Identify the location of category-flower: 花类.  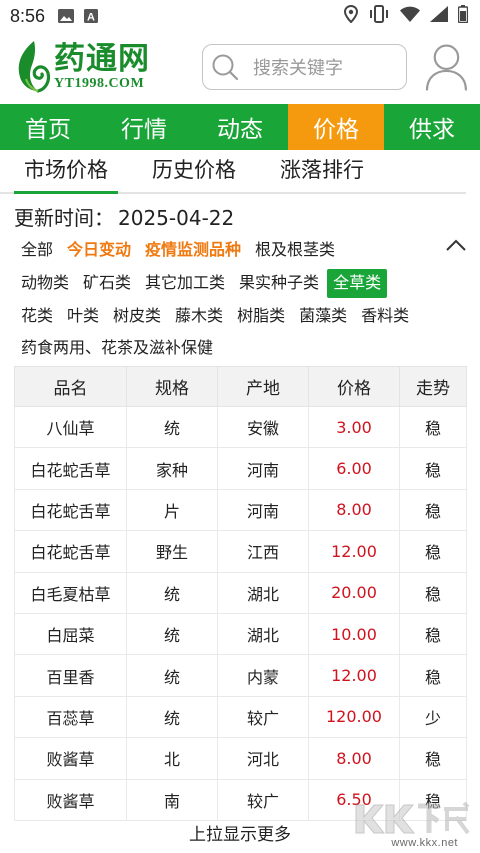
(37, 316).